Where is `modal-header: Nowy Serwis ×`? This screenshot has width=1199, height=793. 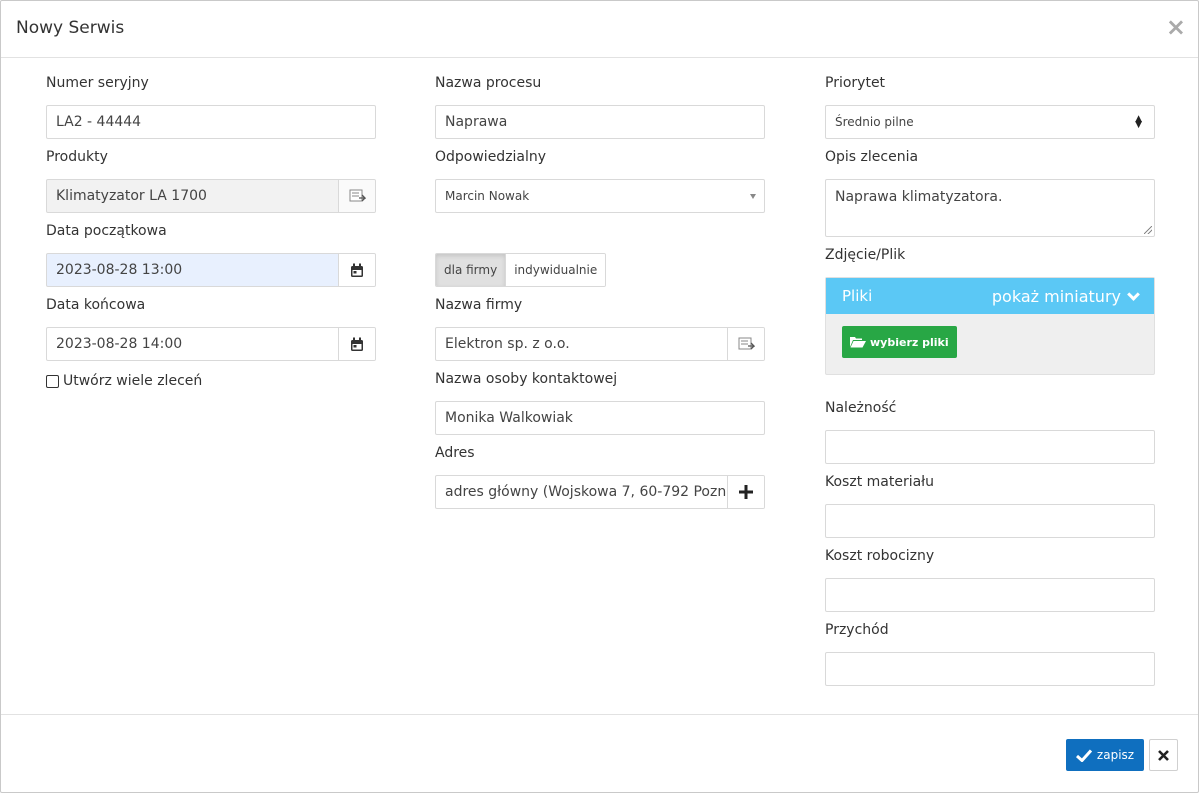
modal-header: Nowy Serwis × is located at coordinates (599, 29).